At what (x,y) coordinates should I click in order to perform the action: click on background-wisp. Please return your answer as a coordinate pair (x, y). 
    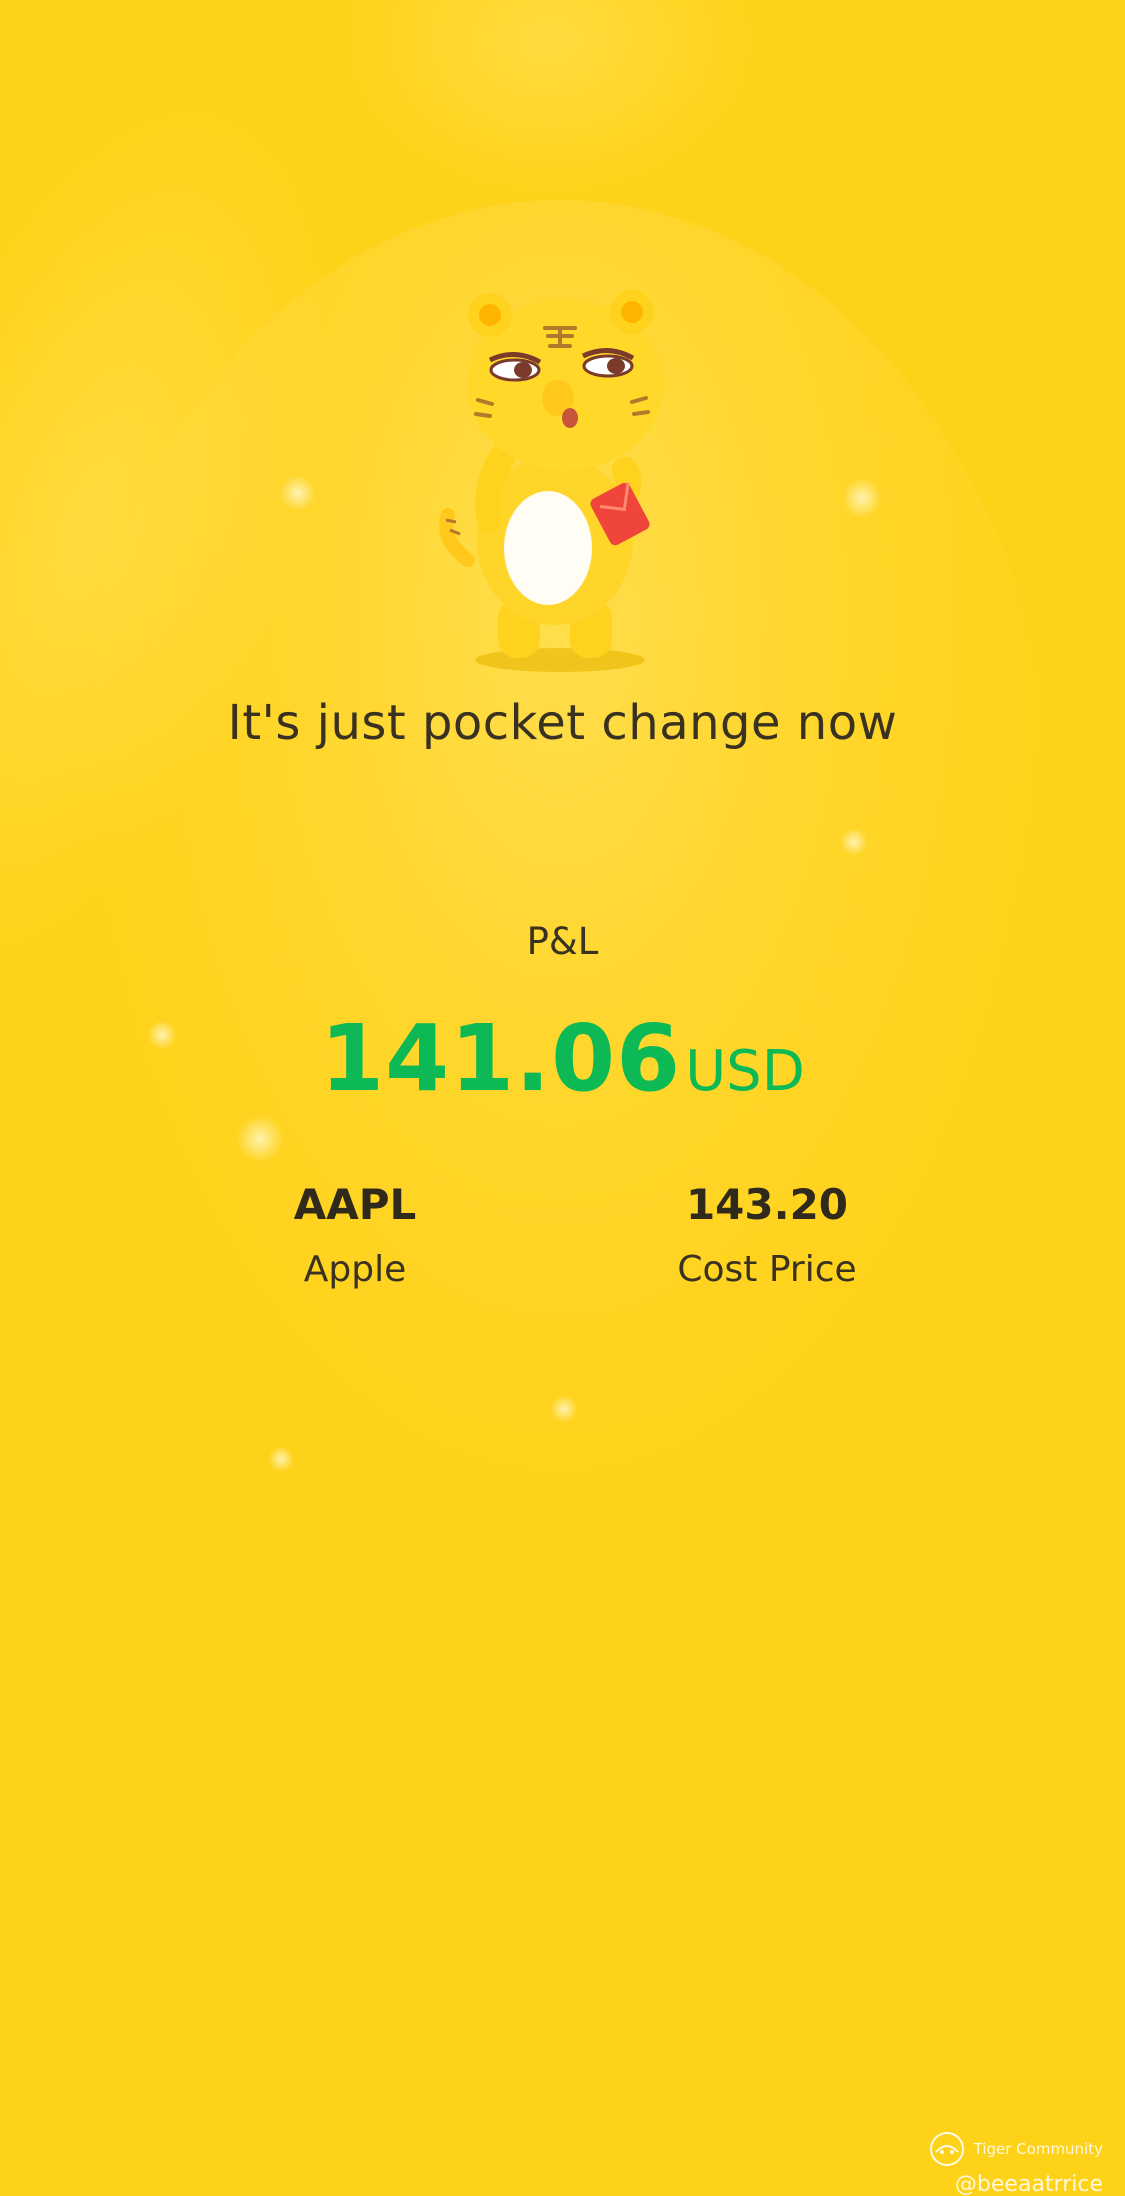
    Looking at the image, I should click on (550, 100).